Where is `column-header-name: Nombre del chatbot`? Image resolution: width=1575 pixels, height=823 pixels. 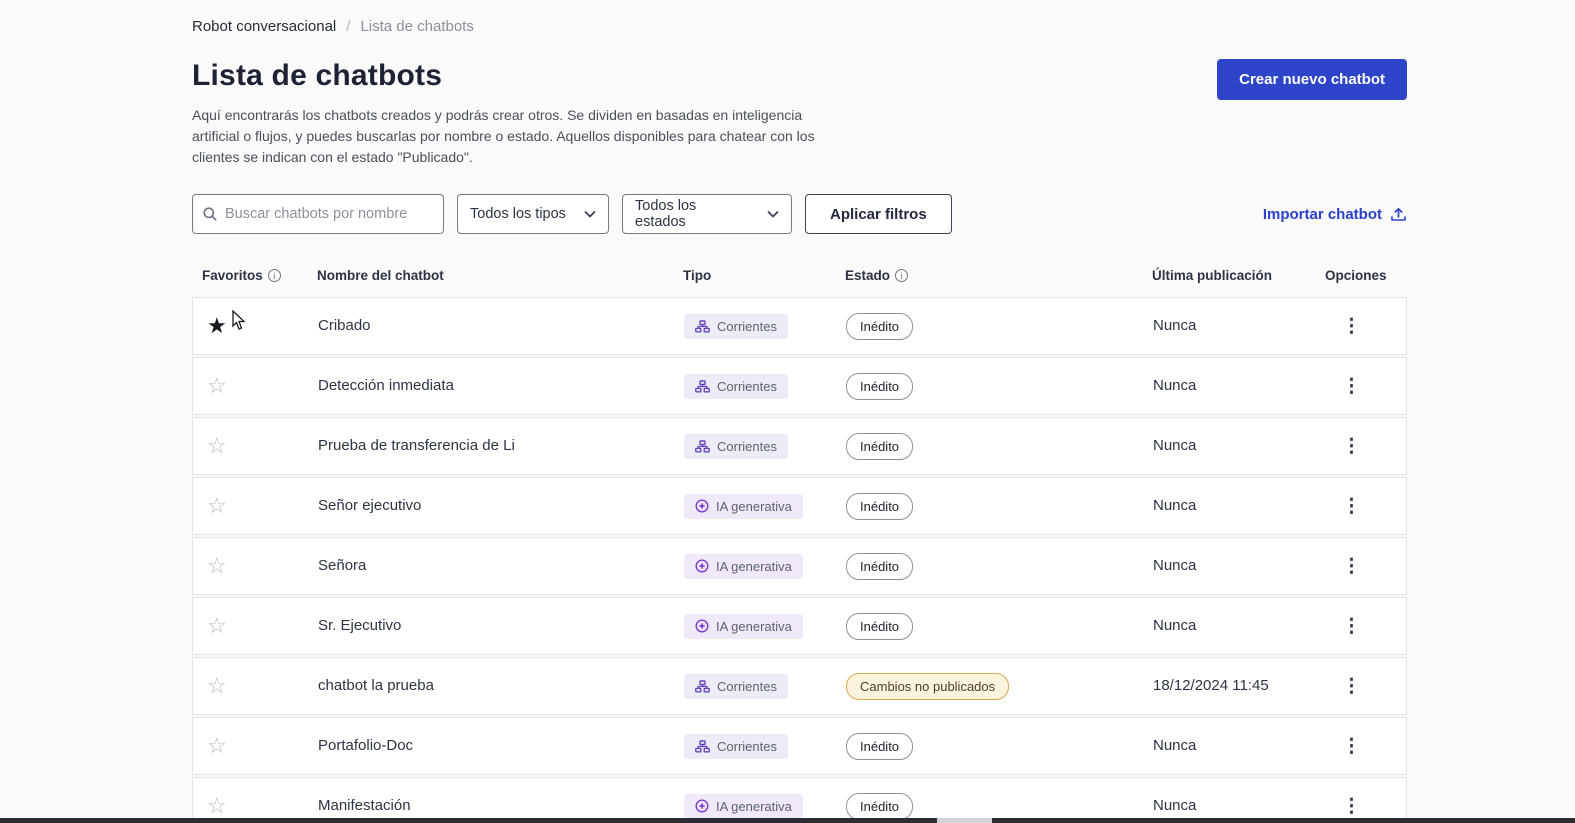
column-header-name: Nombre del chatbot is located at coordinates (380, 275).